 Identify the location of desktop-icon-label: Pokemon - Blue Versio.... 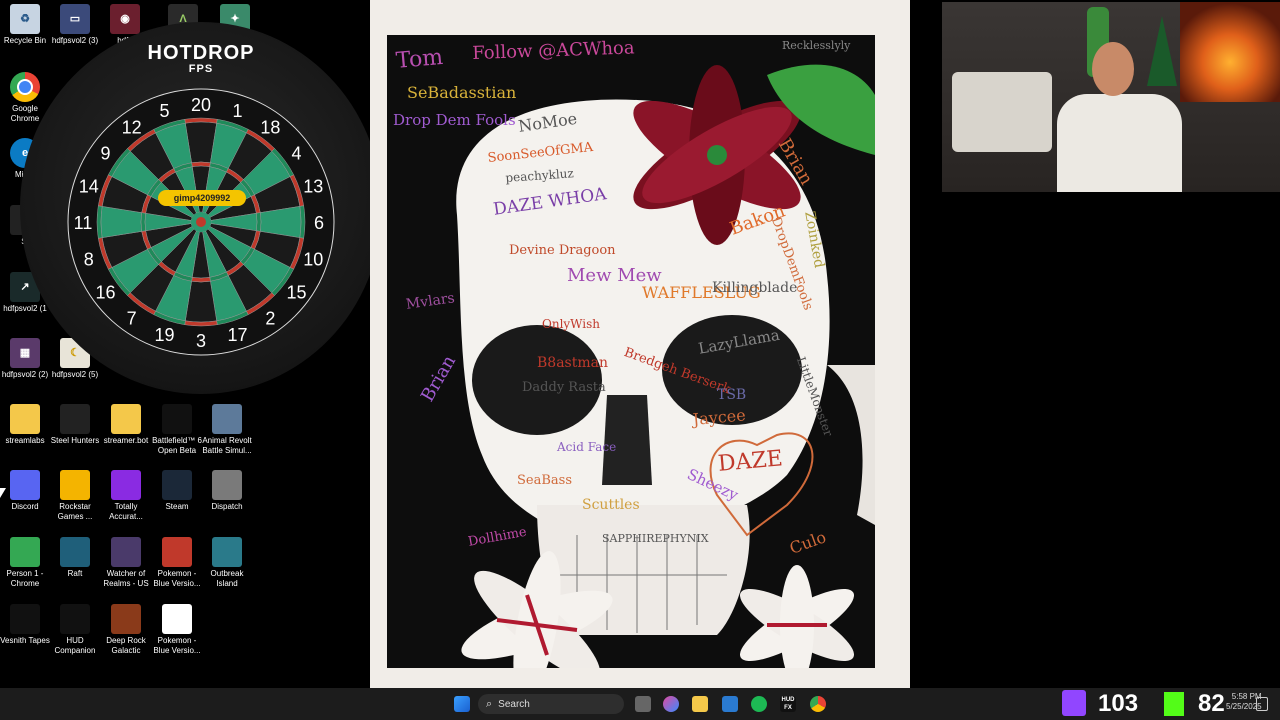
(177, 578).